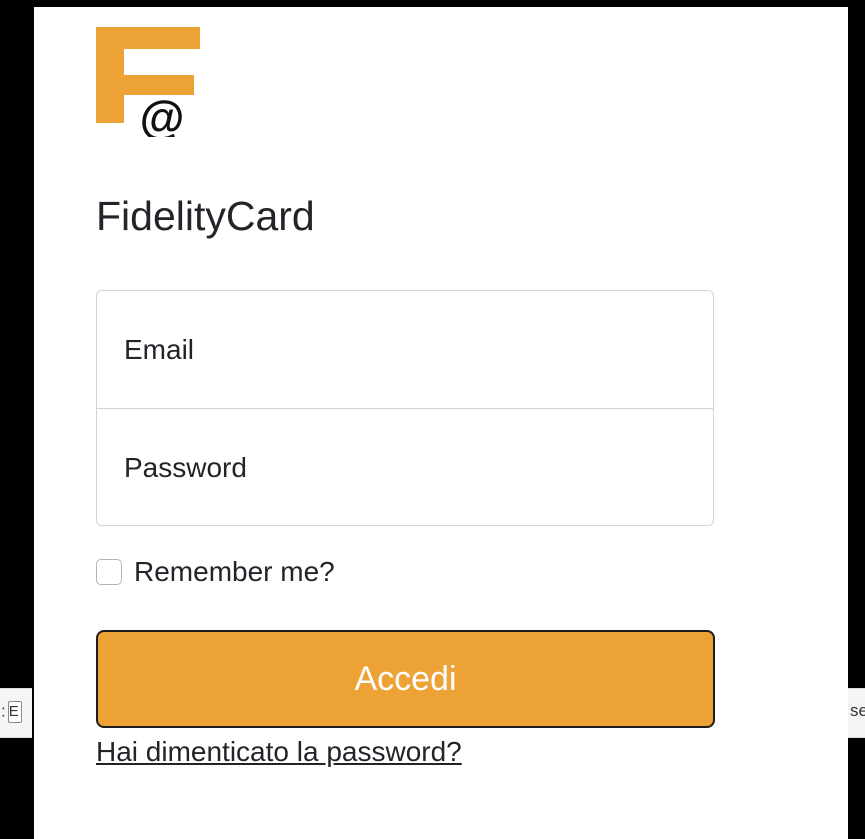 This screenshot has width=865, height=839. What do you see at coordinates (279, 752) in the screenshot?
I see `forgot-password-link: Hai dimenticato la password?` at bounding box center [279, 752].